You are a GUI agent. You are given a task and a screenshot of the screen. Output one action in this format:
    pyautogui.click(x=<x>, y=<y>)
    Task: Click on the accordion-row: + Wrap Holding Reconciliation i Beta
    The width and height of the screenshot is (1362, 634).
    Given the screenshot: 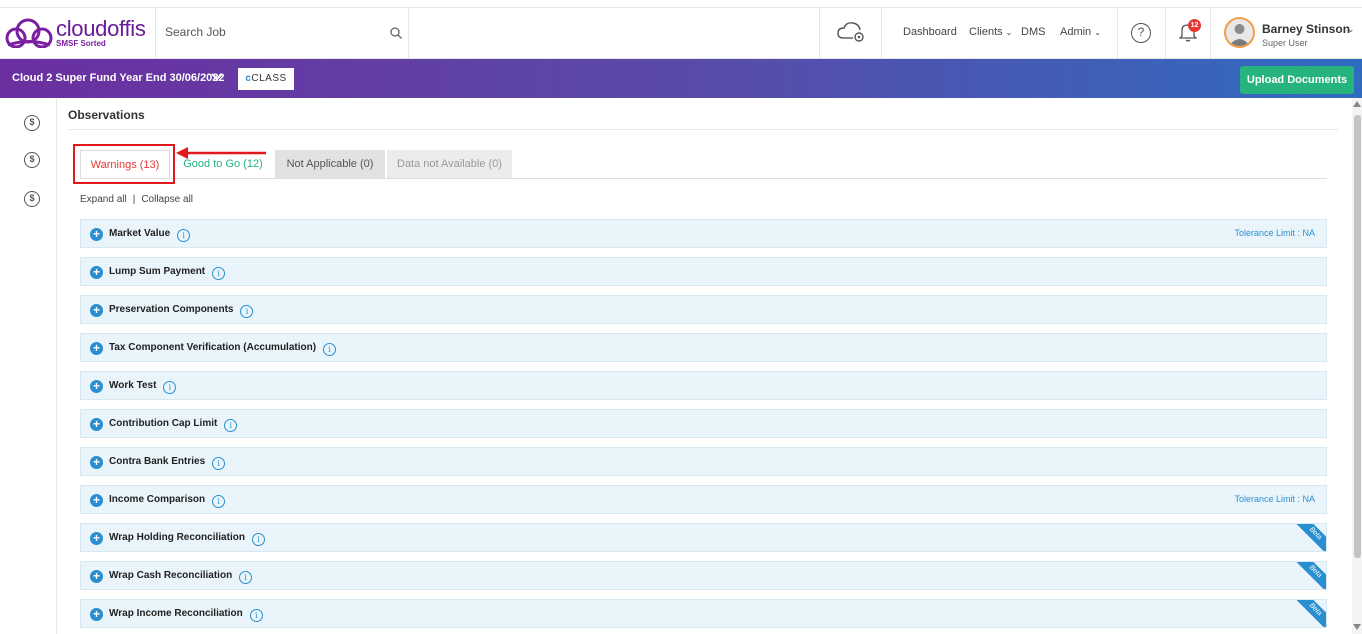 What is the action you would take?
    pyautogui.click(x=703, y=537)
    